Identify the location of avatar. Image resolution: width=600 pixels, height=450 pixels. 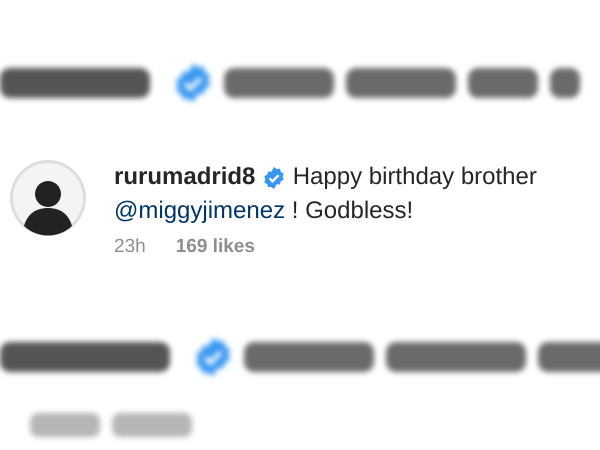
(48, 198).